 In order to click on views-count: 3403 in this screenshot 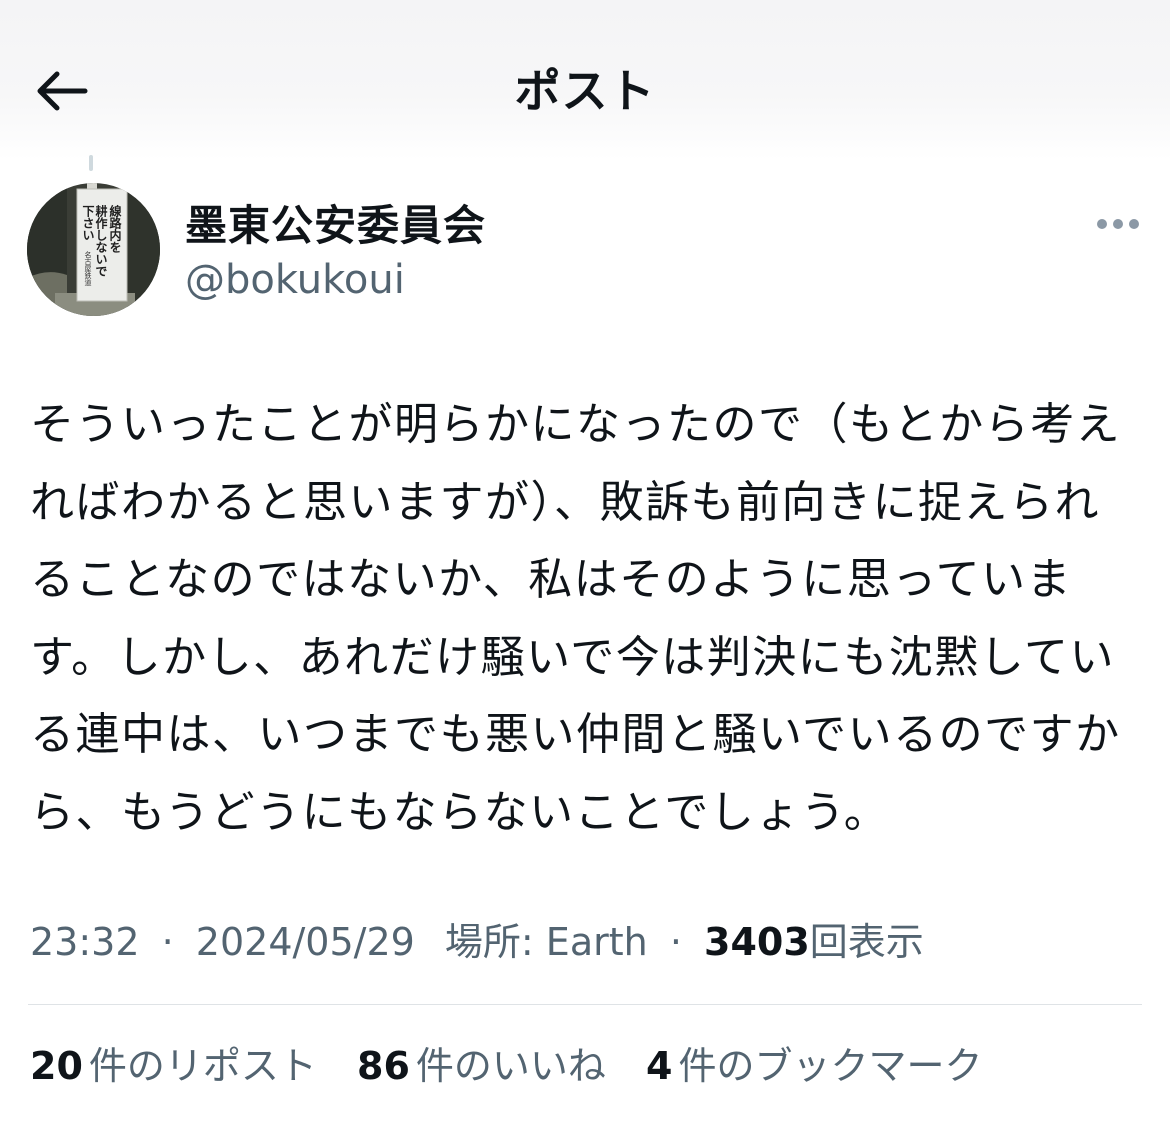, I will do `click(757, 942)`.